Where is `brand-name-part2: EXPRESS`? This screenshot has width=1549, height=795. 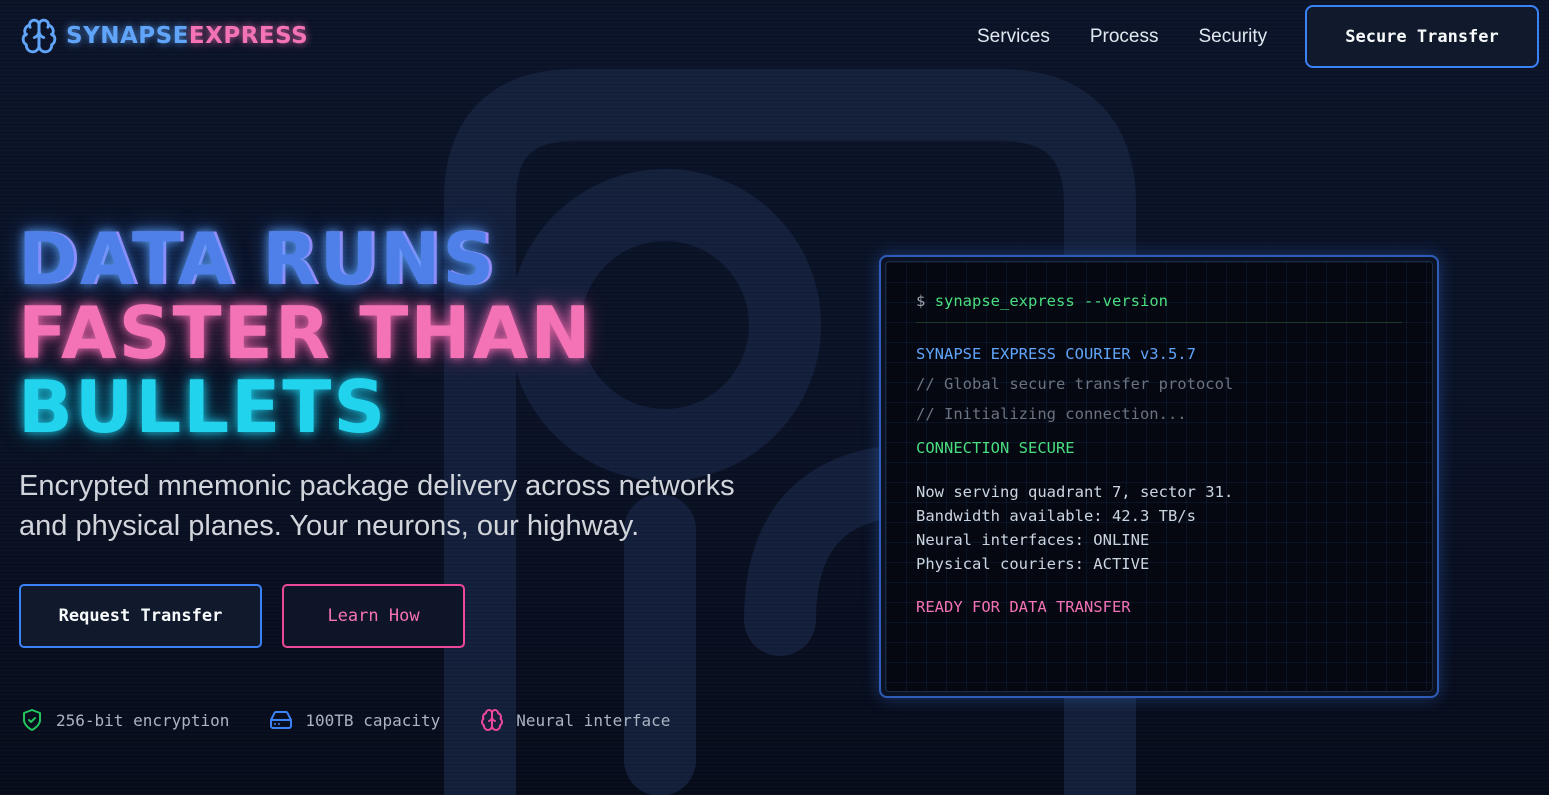 brand-name-part2: EXPRESS is located at coordinates (248, 36).